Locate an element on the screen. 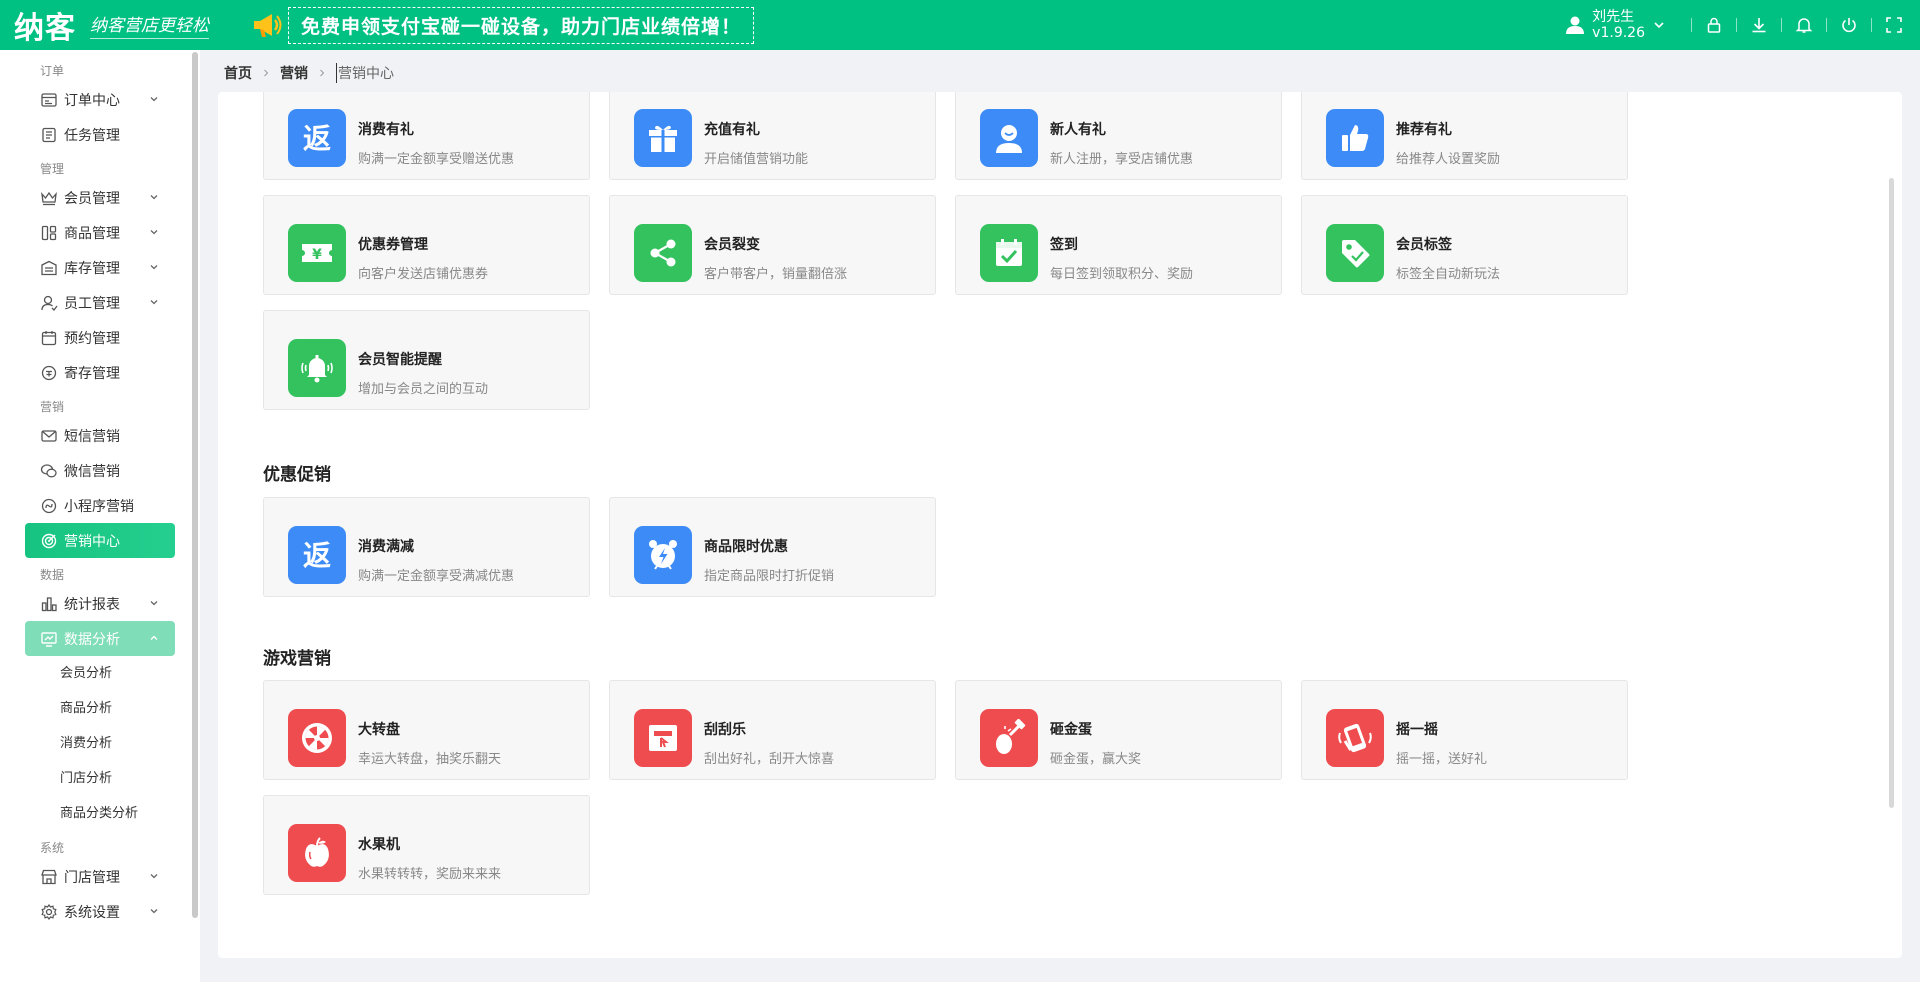 Image resolution: width=1920 pixels, height=982 pixels. share-icon is located at coordinates (663, 253).